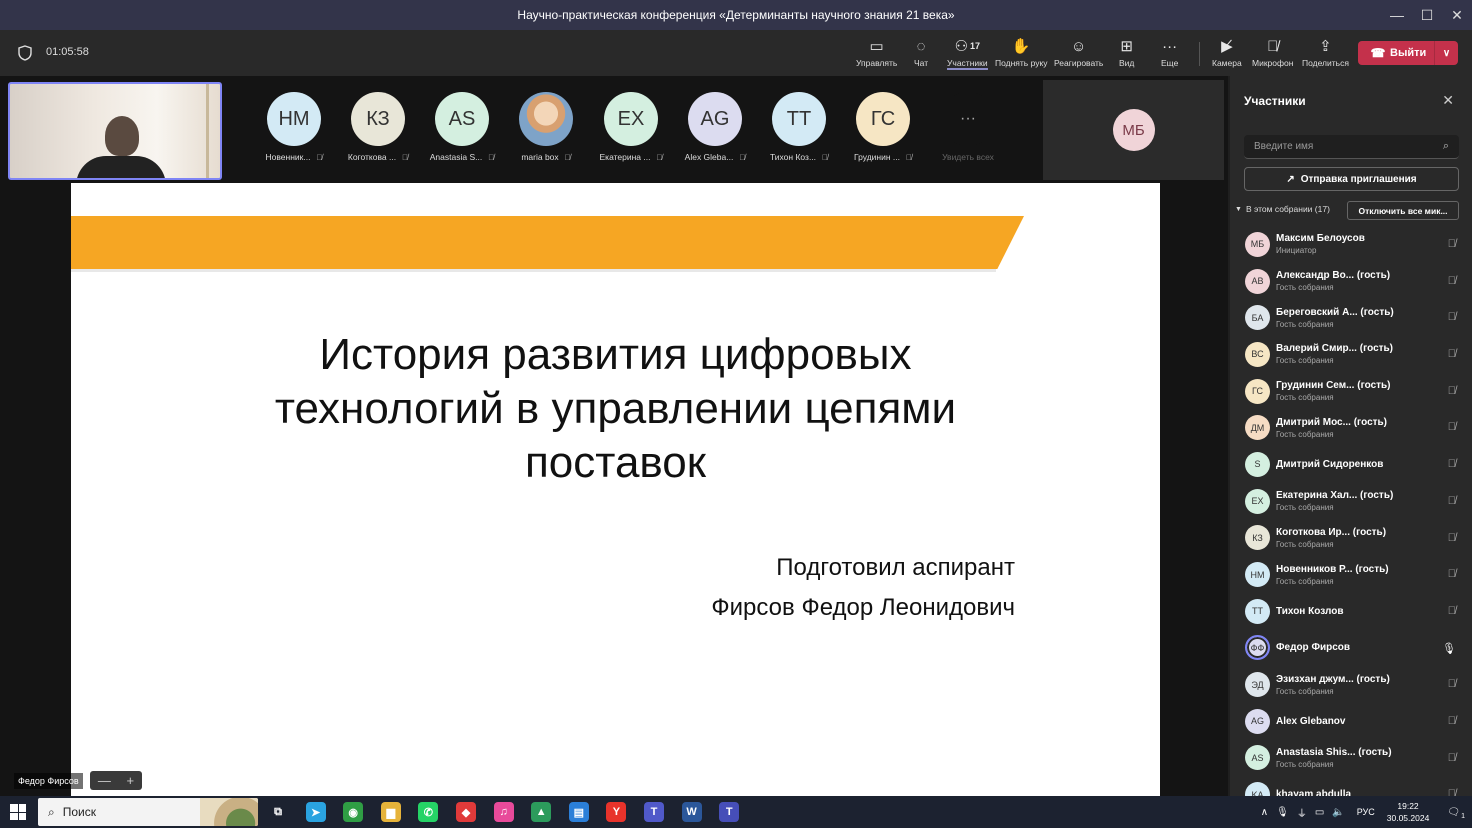 This screenshot has height=828, width=1472. What do you see at coordinates (1449, 648) in the screenshot?
I see `mic-on-icon: 🎙` at bounding box center [1449, 648].